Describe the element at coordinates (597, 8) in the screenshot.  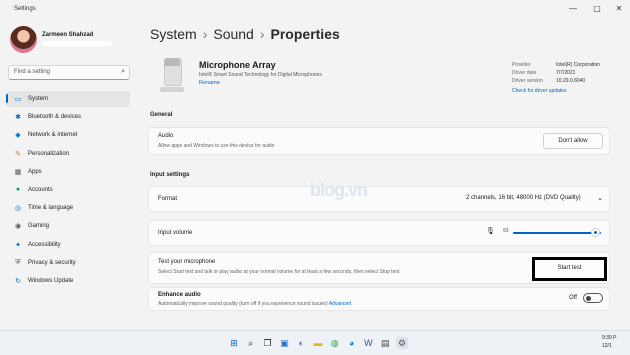
I see `maximize-button: ▢` at that location.